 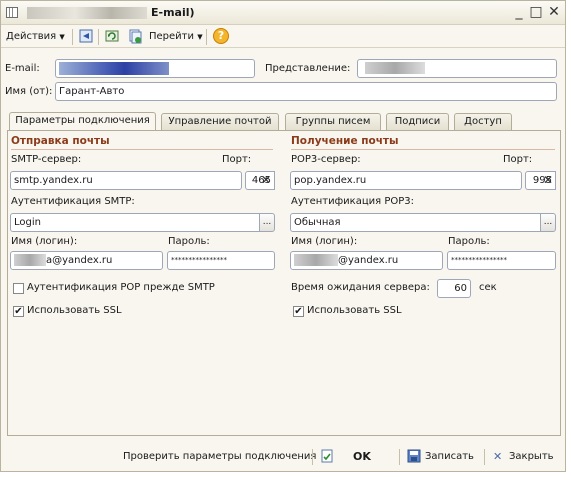 What do you see at coordinates (306, 91) in the screenshot?
I see `name-input: Гарант-Авто` at bounding box center [306, 91].